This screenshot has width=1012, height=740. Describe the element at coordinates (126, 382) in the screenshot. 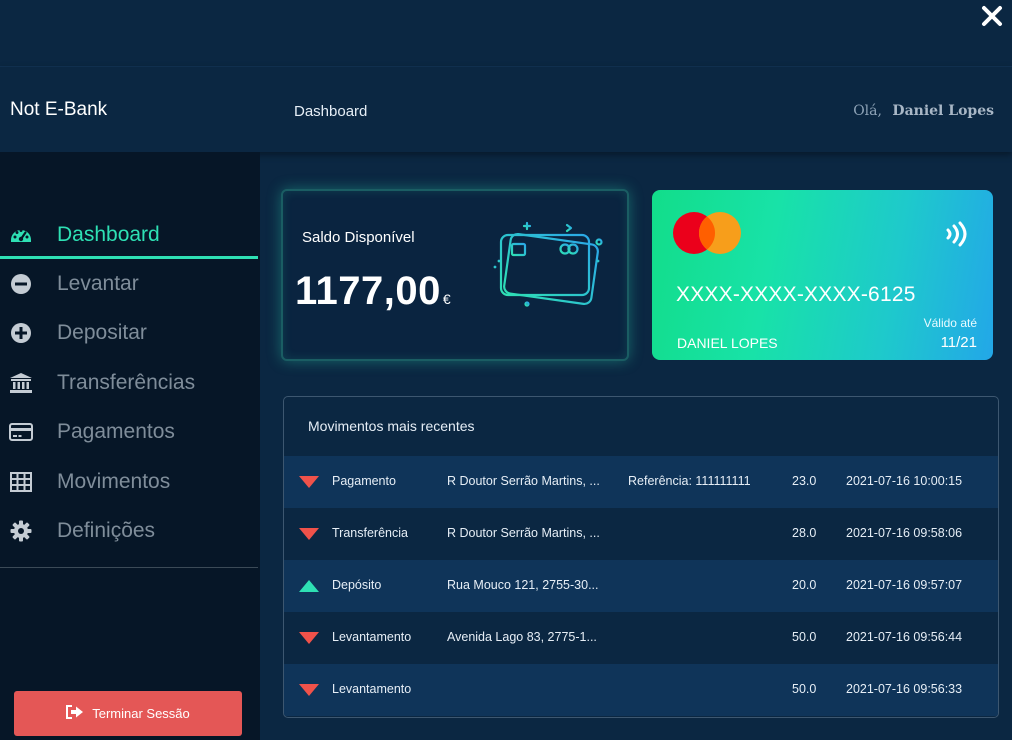

I see `sidebar-item-label: Transferências` at that location.